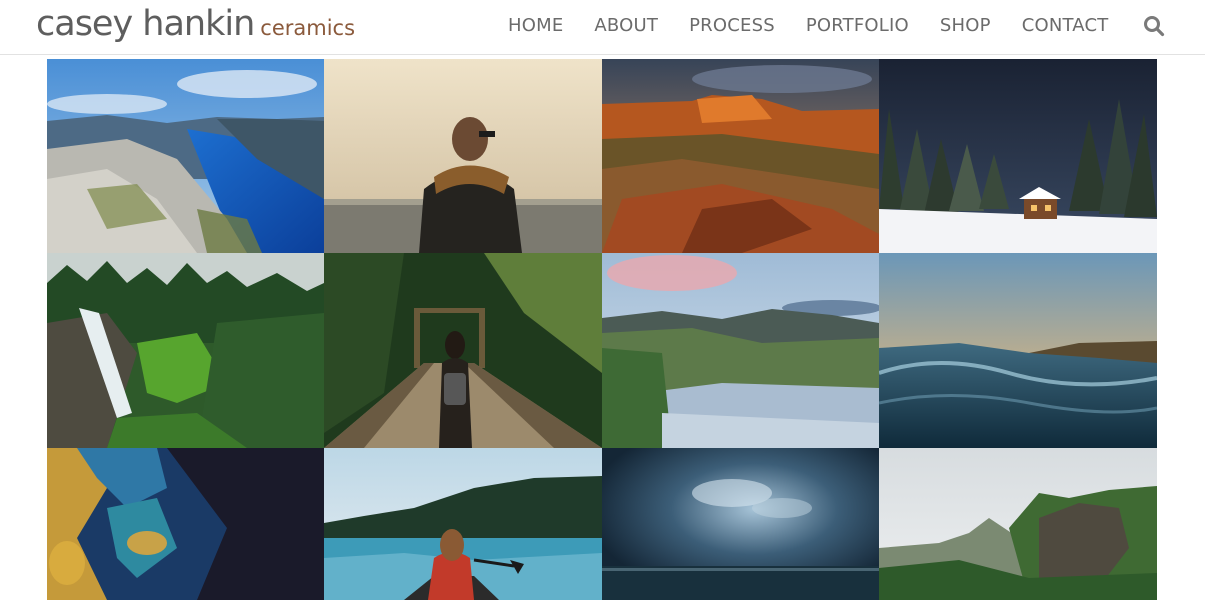 This screenshot has width=1205, height=600. What do you see at coordinates (535, 25) in the screenshot?
I see `nav-item-home: HOME` at bounding box center [535, 25].